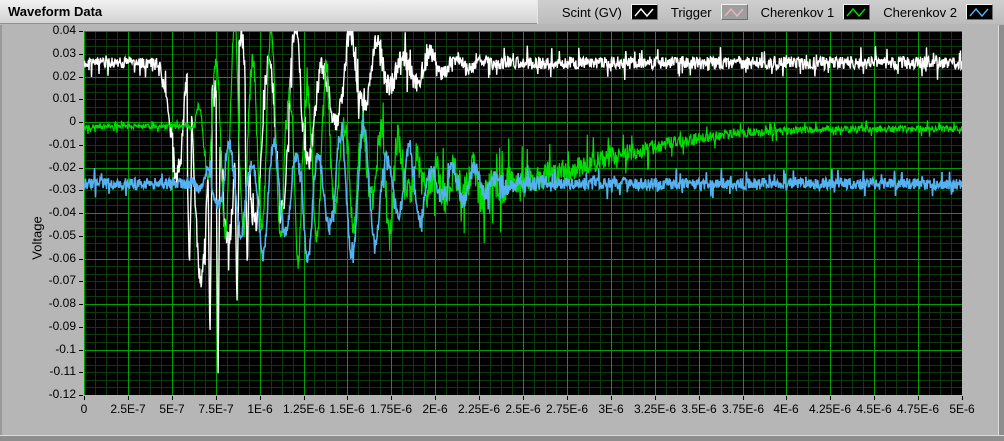 This screenshot has height=441, width=1004. Describe the element at coordinates (591, 12) in the screenshot. I see `legend-label: Scint (GV)` at that location.